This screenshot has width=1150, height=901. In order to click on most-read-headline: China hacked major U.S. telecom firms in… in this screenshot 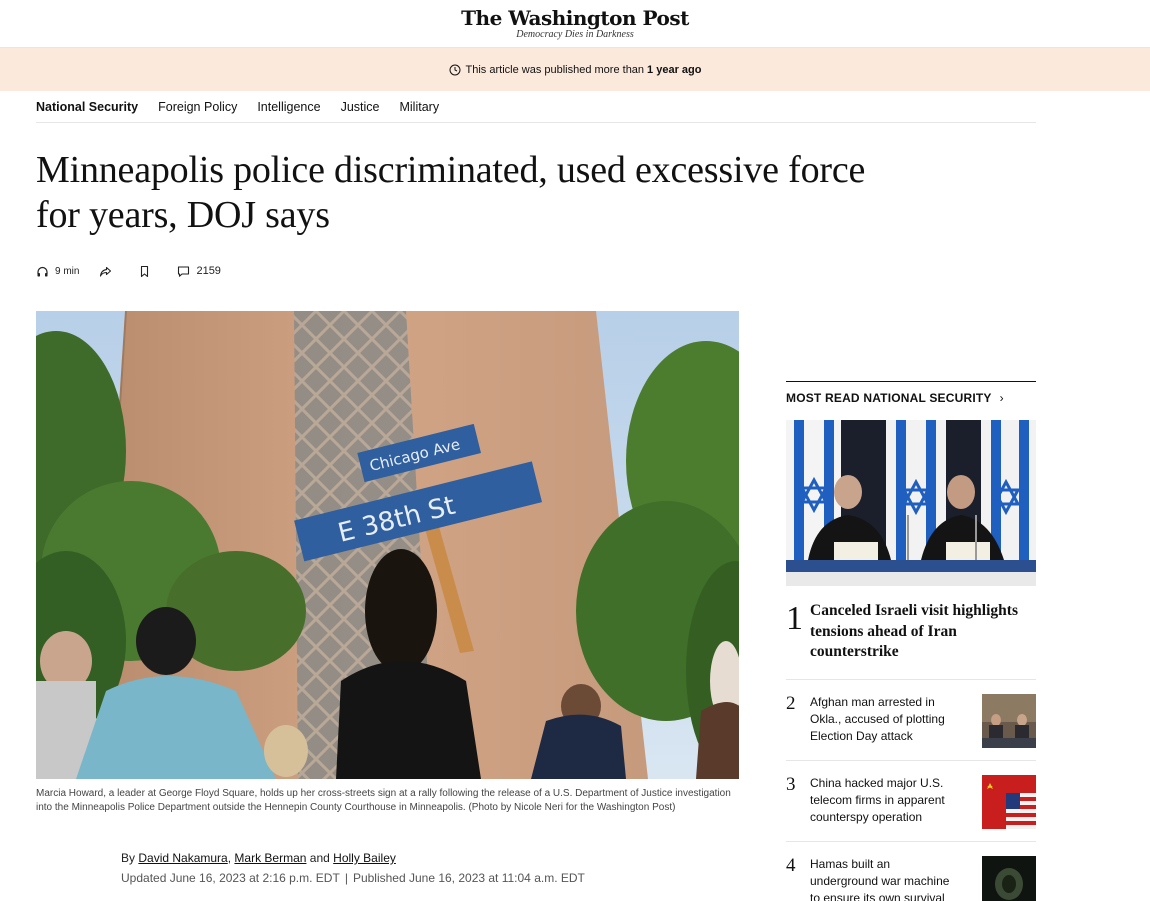, I will do `click(884, 802)`.